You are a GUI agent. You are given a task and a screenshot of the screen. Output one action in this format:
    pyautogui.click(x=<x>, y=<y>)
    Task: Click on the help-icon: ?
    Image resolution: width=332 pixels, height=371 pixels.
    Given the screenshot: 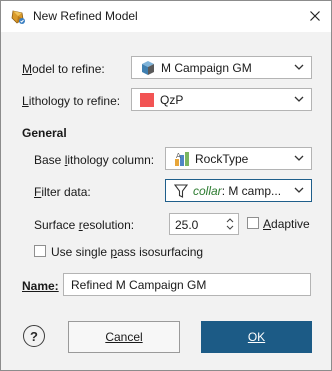 What is the action you would take?
    pyautogui.click(x=34, y=336)
    